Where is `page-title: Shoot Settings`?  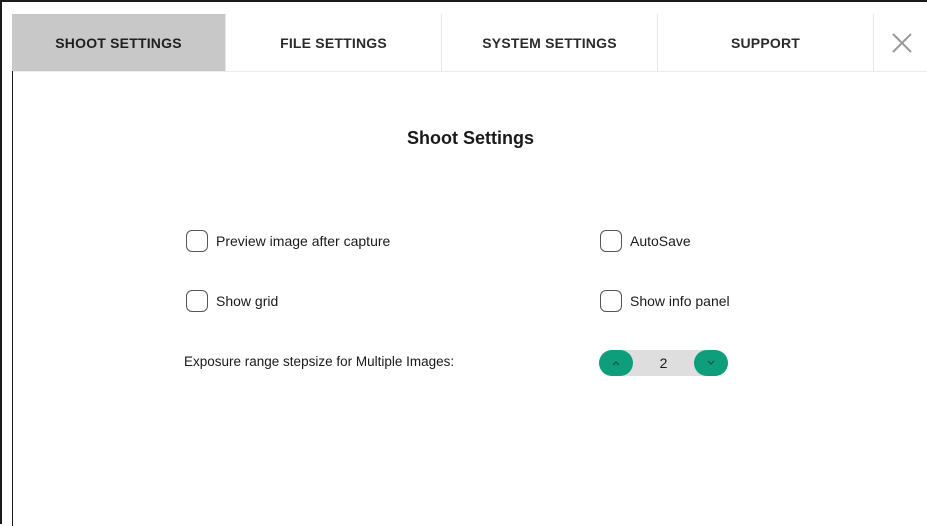
page-title: Shoot Settings is located at coordinates (470, 138).